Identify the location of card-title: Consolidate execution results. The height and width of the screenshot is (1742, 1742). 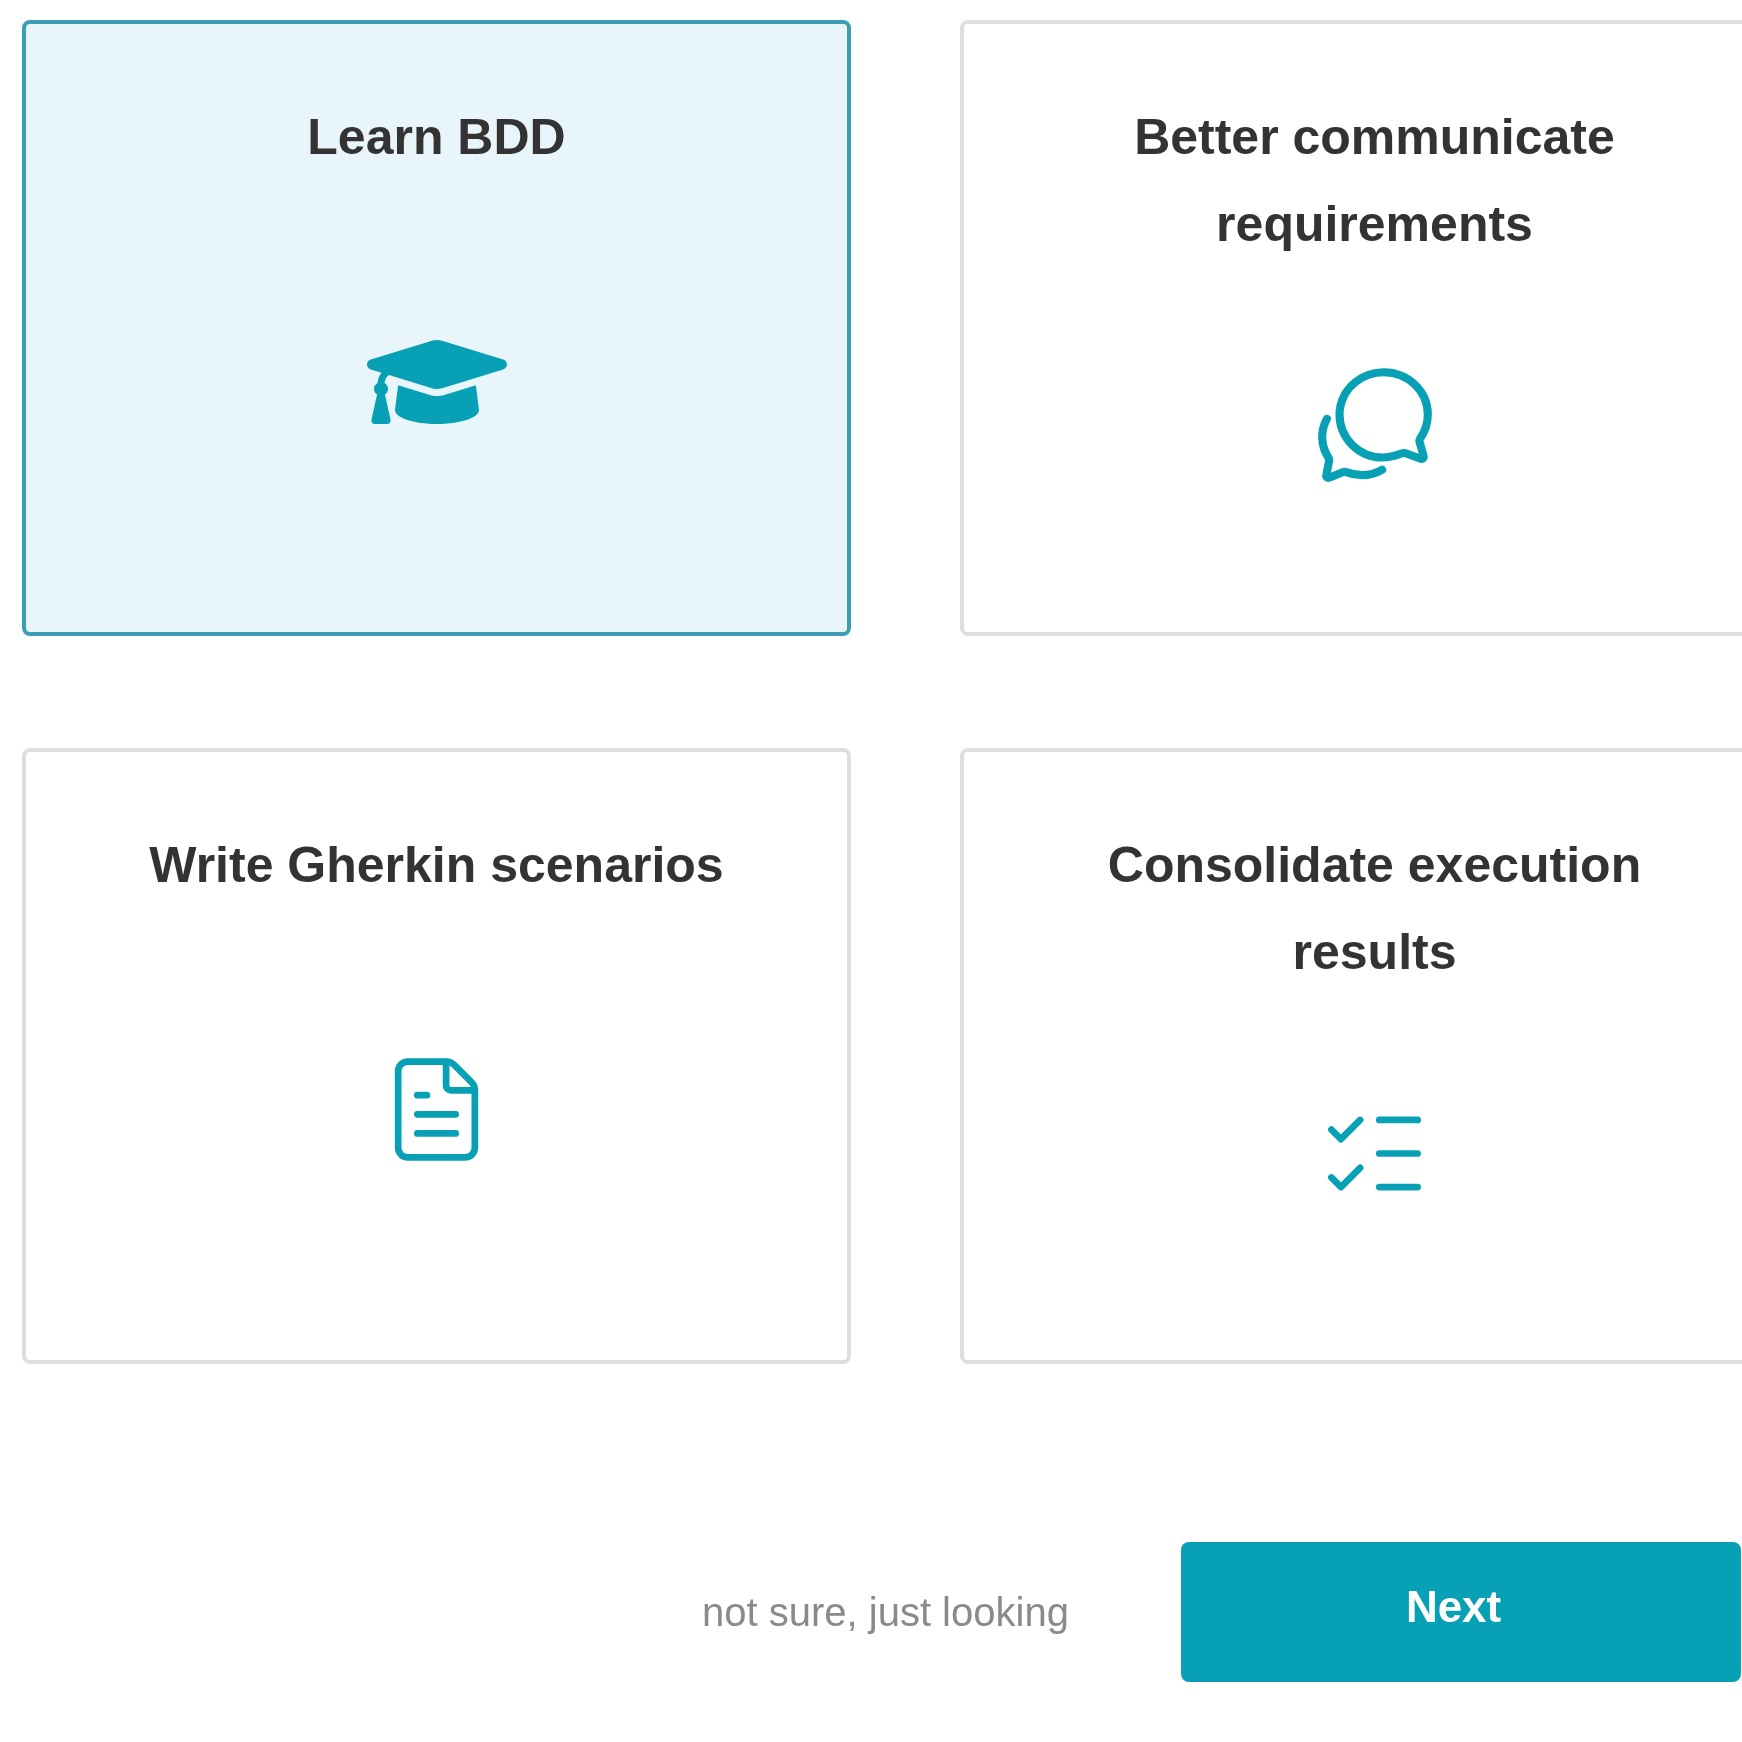
(1374, 909).